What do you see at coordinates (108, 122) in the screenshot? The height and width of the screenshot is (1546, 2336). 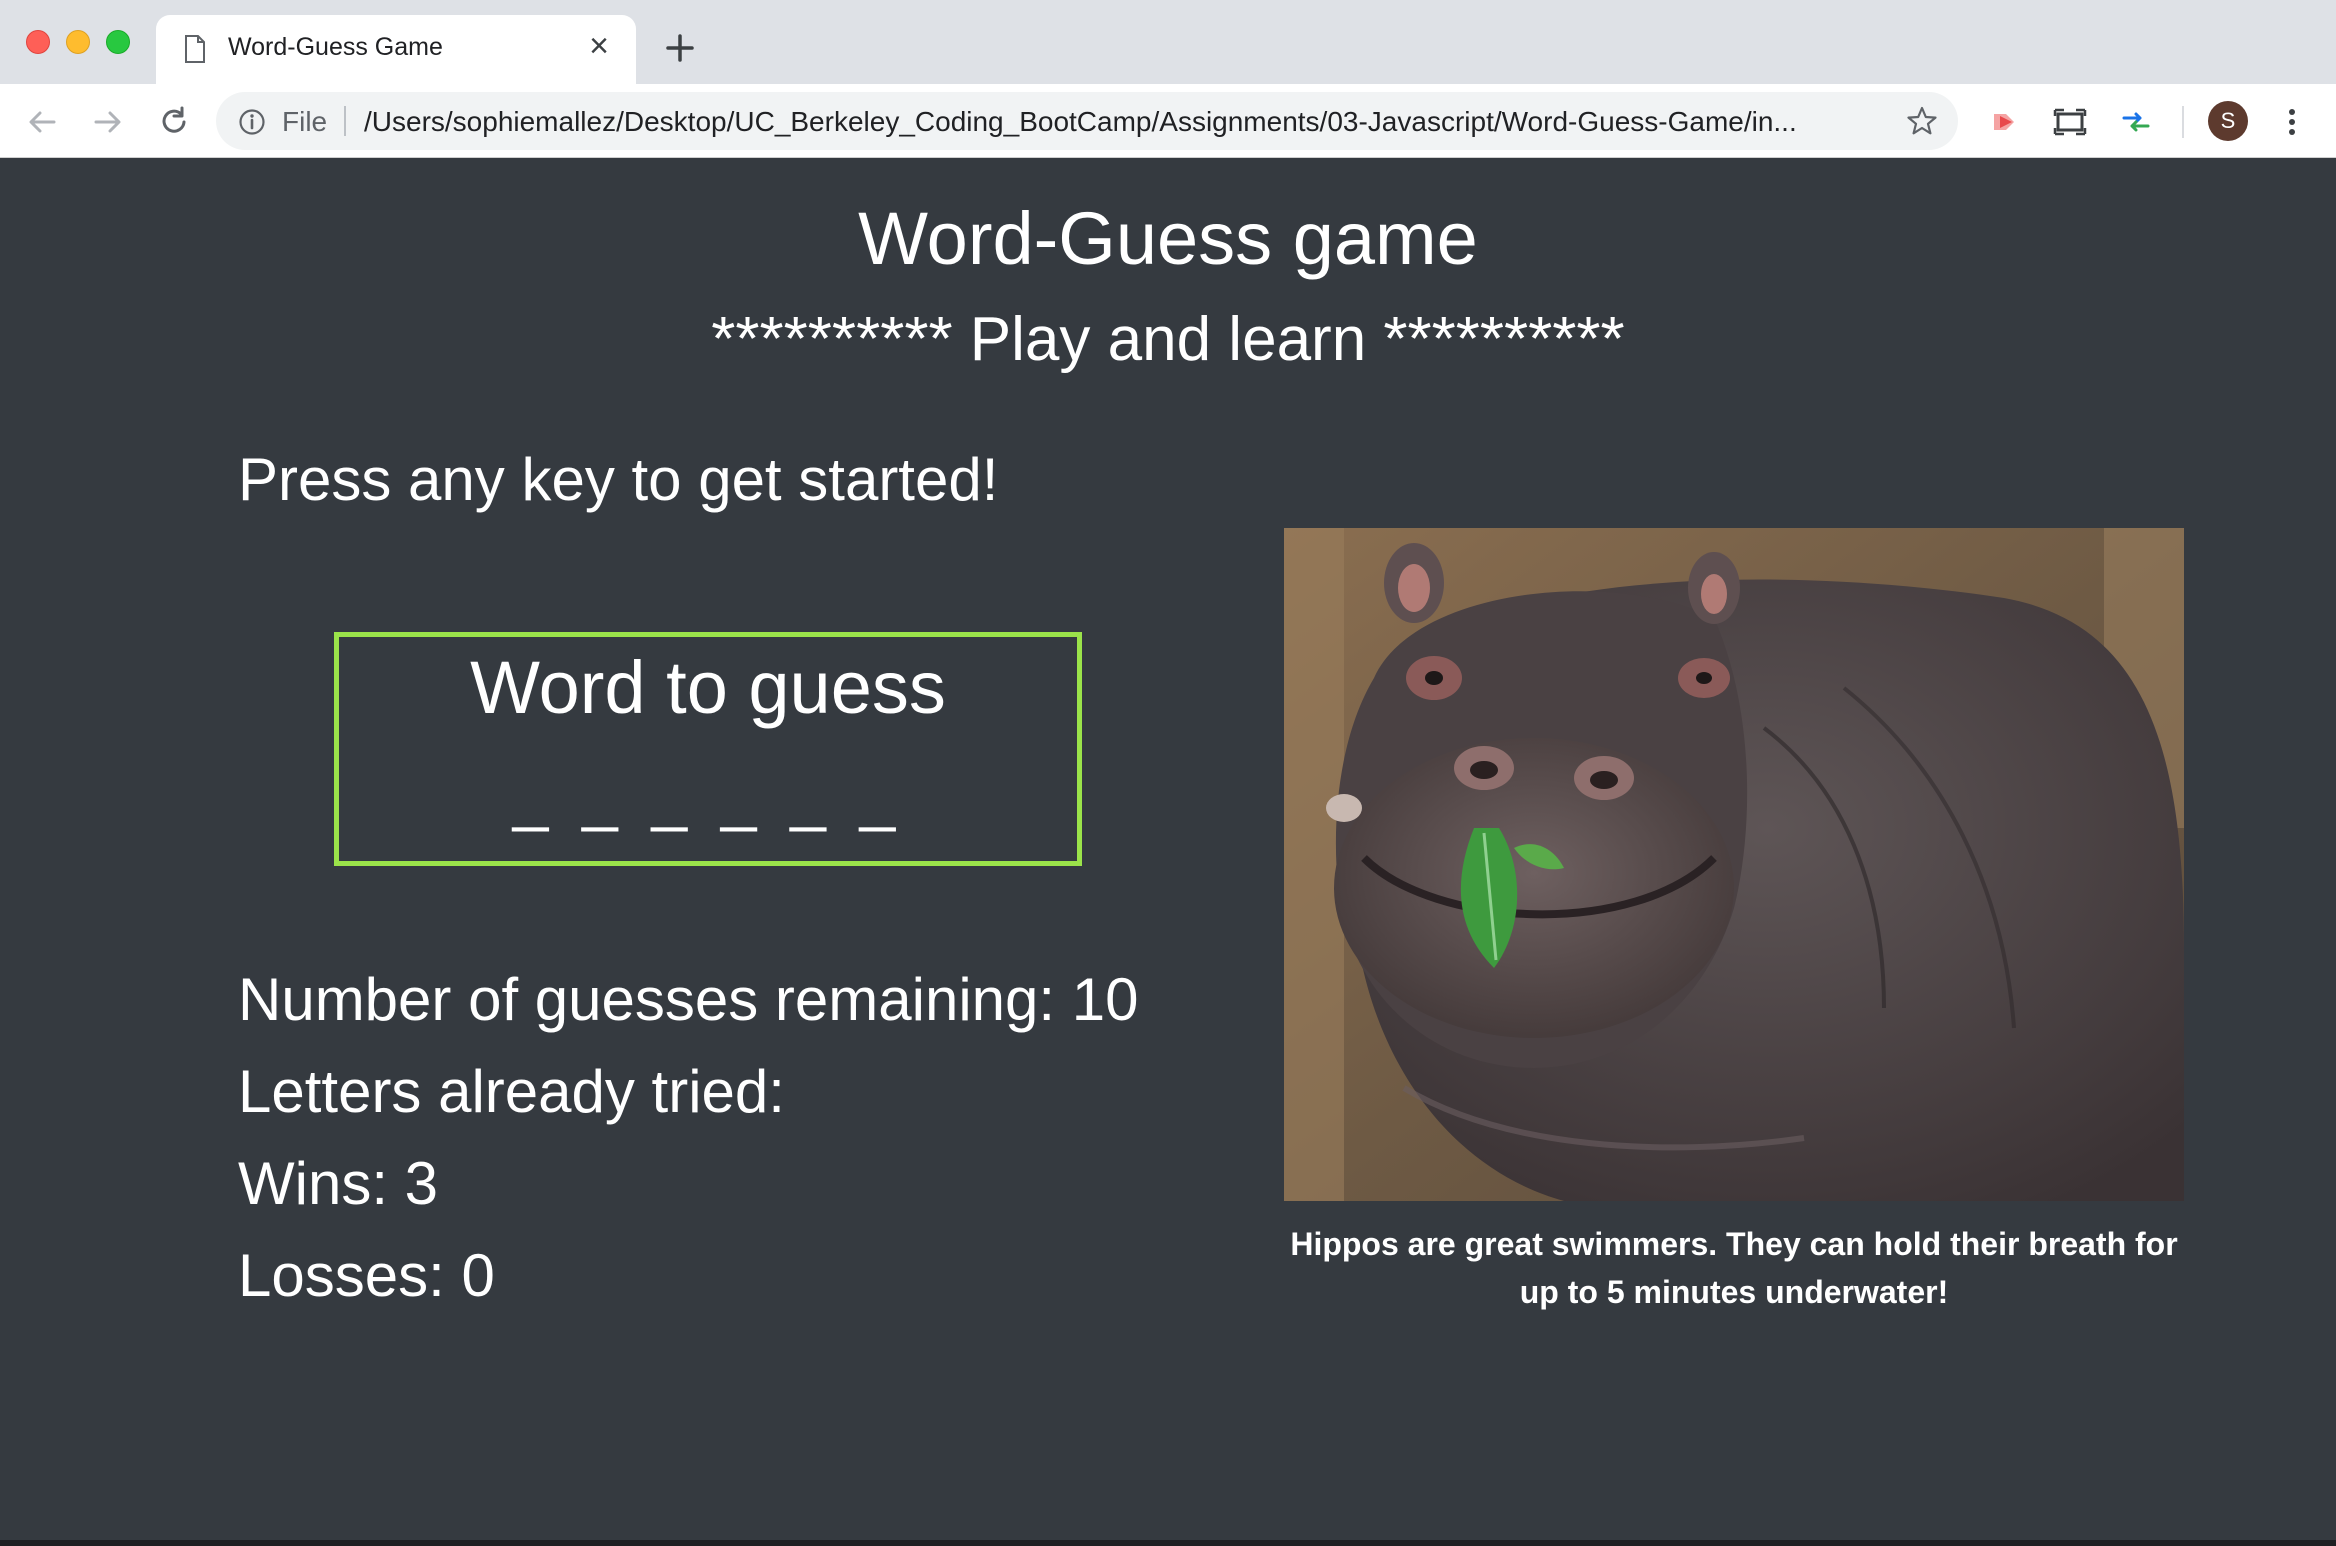 I see `forward-arrow-icon` at bounding box center [108, 122].